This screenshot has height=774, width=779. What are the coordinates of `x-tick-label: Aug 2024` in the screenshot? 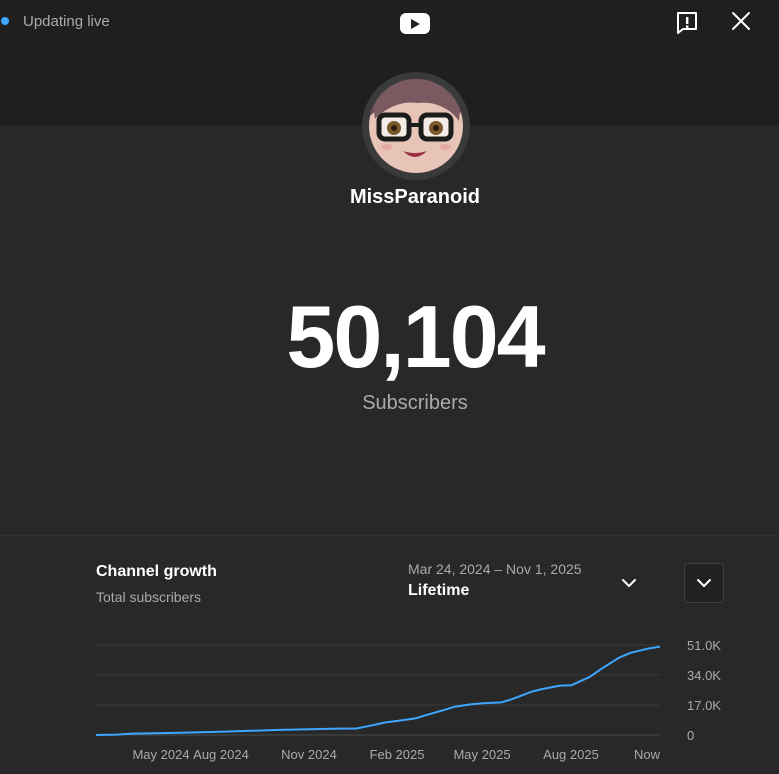 It's located at (221, 754).